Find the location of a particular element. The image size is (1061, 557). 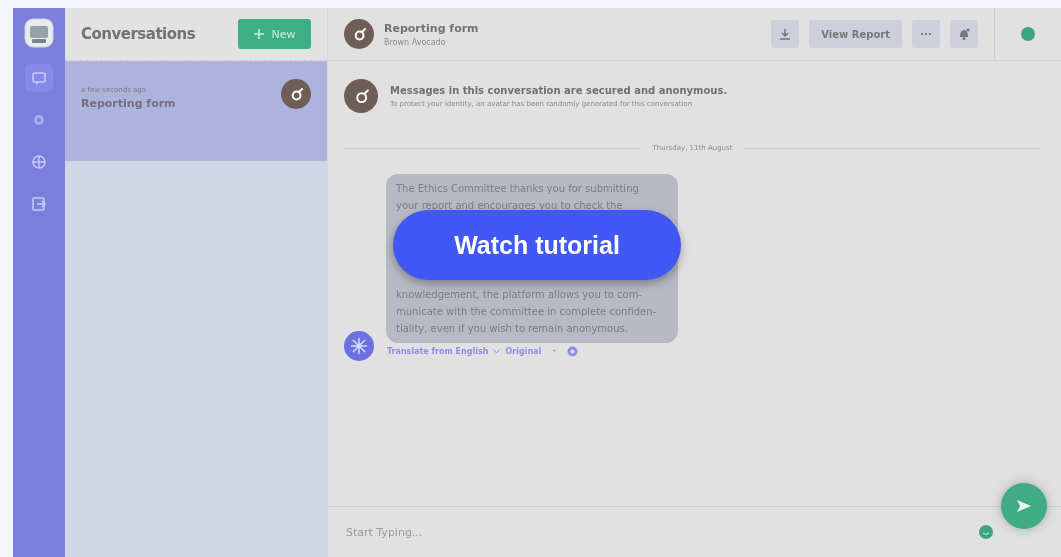

send-icon is located at coordinates (1024, 506).